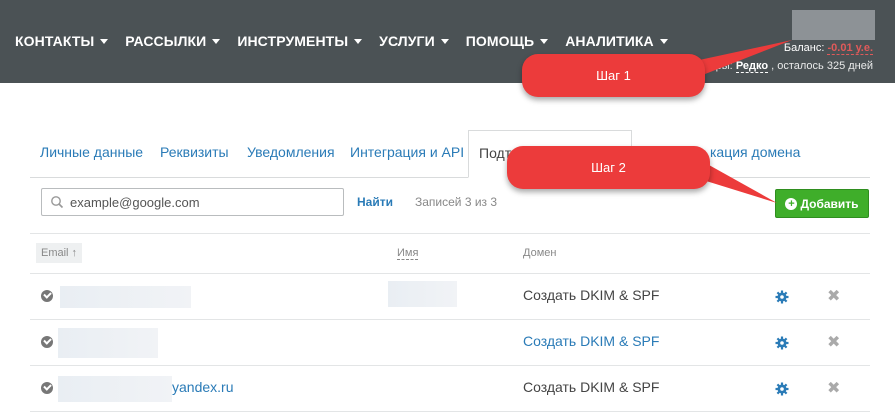 This screenshot has width=895, height=412. I want to click on callout-arrows, so click(741, 121).